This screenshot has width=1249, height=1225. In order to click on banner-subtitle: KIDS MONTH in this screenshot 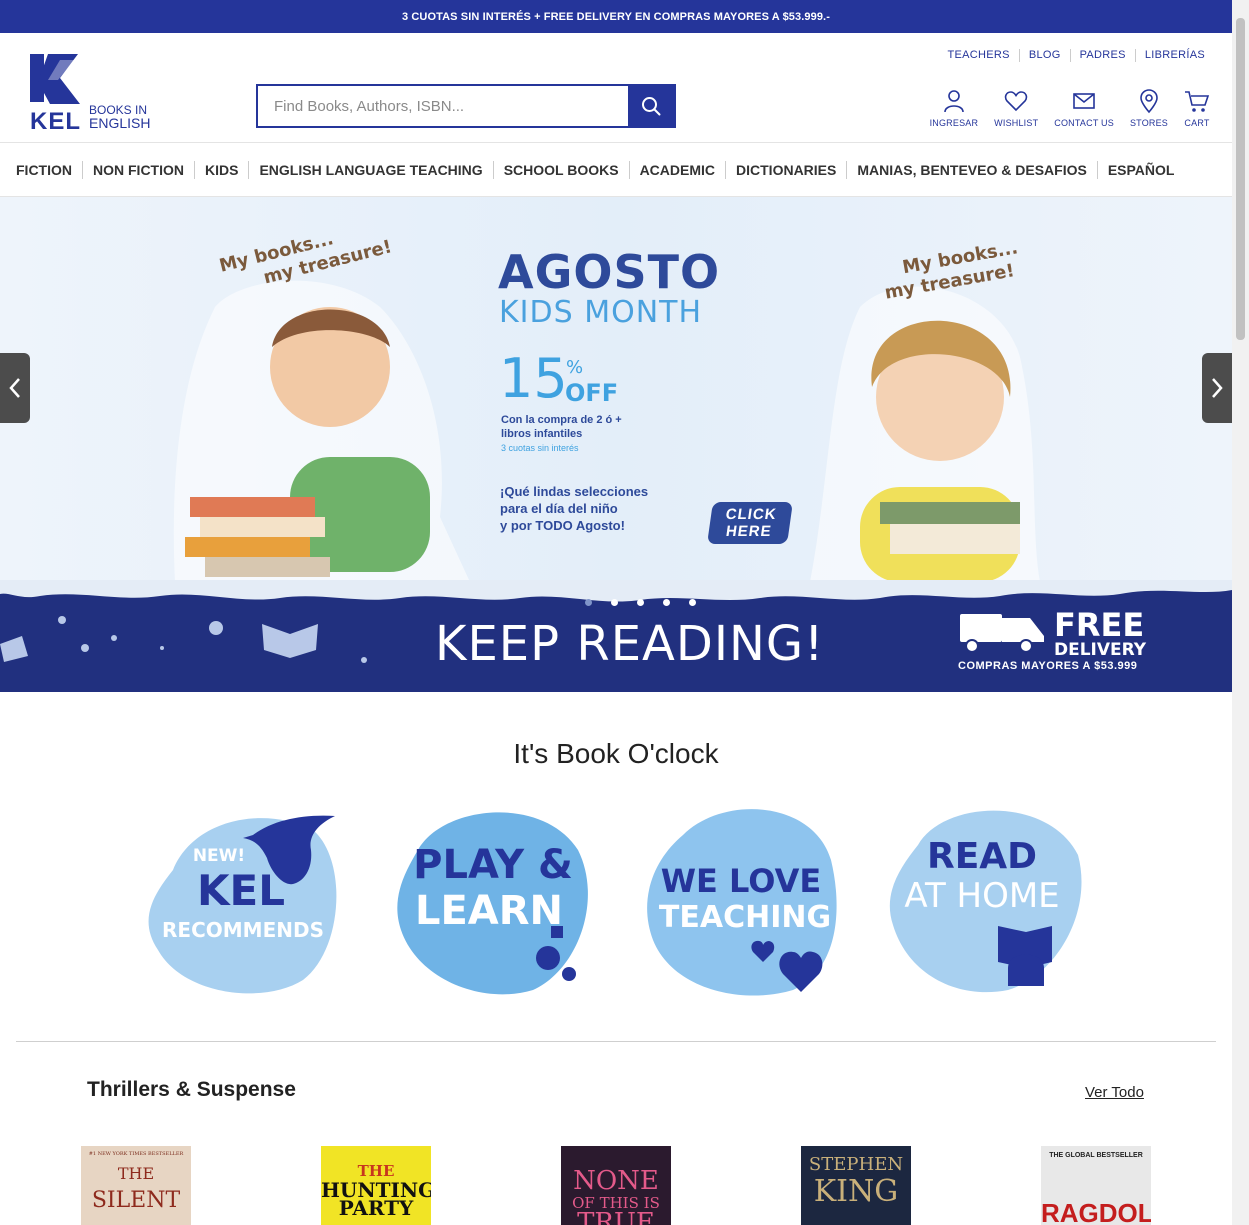, I will do `click(601, 312)`.